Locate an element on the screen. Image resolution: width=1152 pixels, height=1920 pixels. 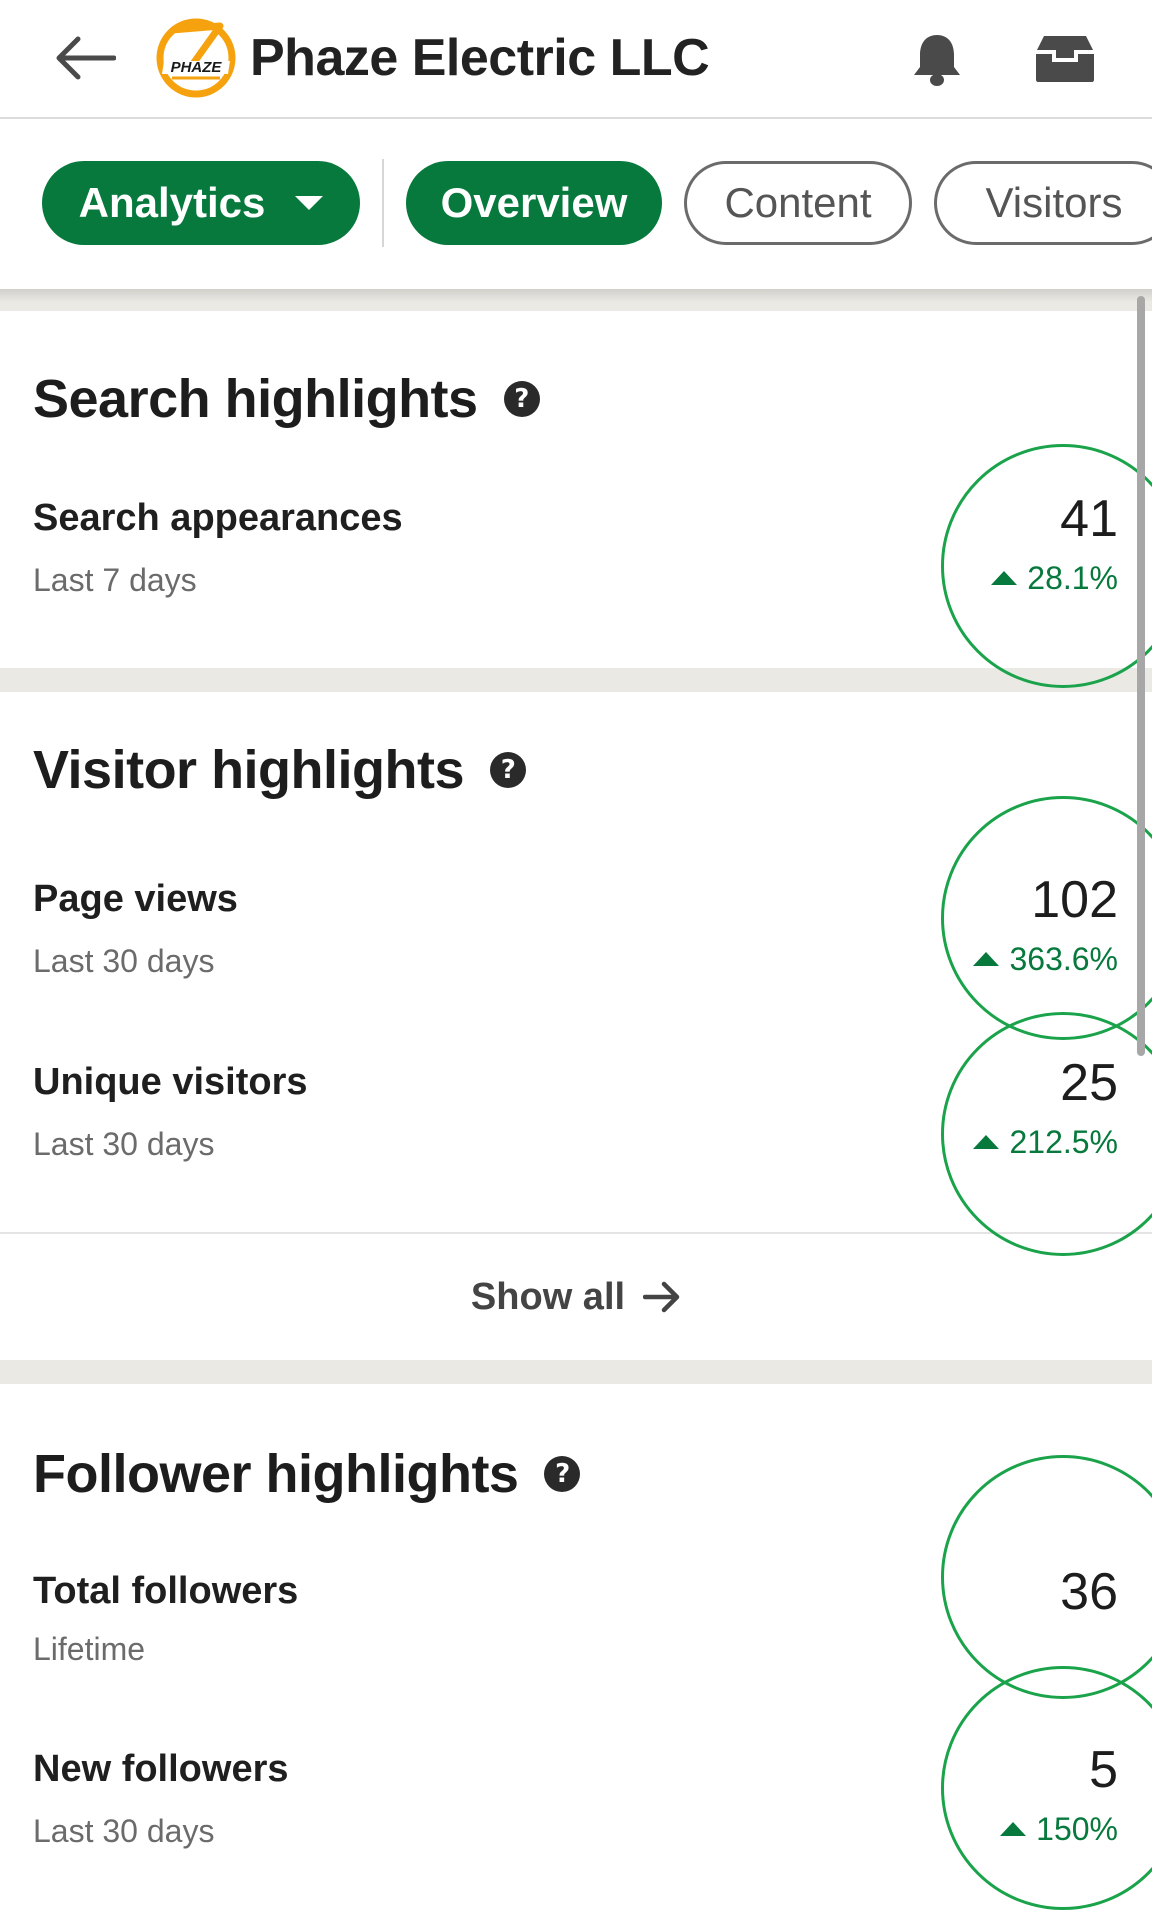
bell-icon is located at coordinates (937, 60).